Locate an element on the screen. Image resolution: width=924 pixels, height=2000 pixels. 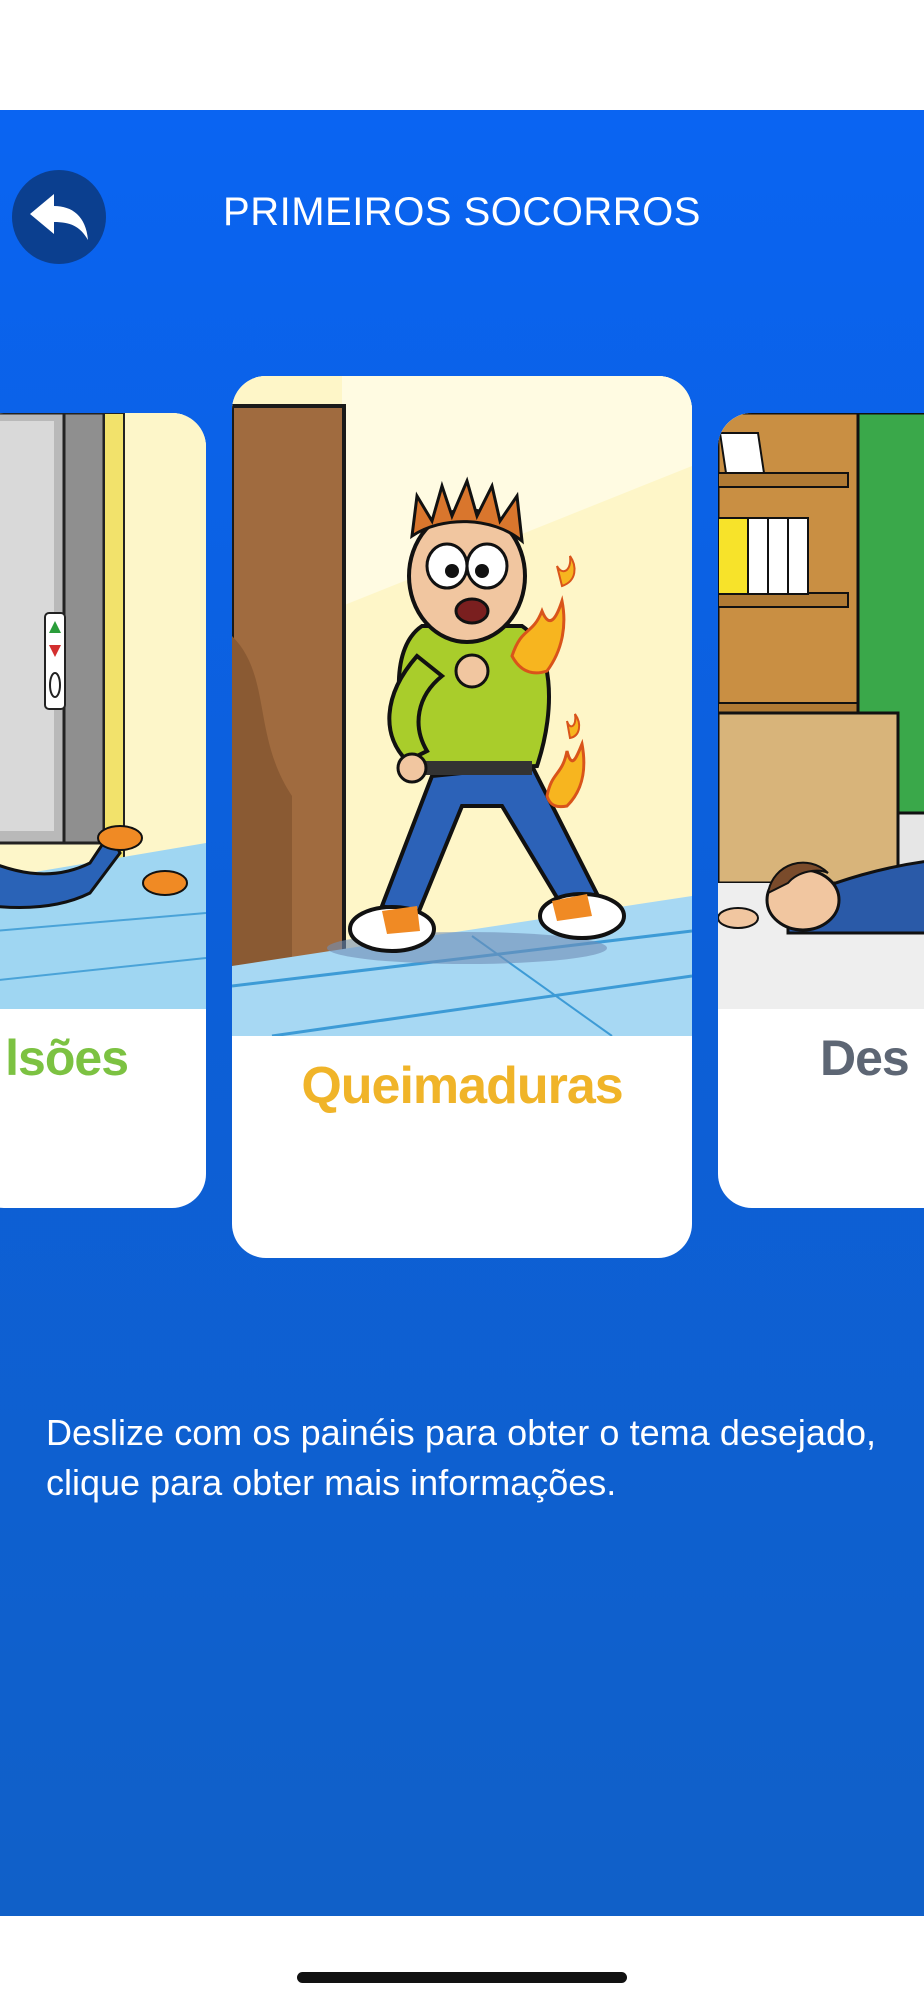
home-indicator is located at coordinates (462, 1977).